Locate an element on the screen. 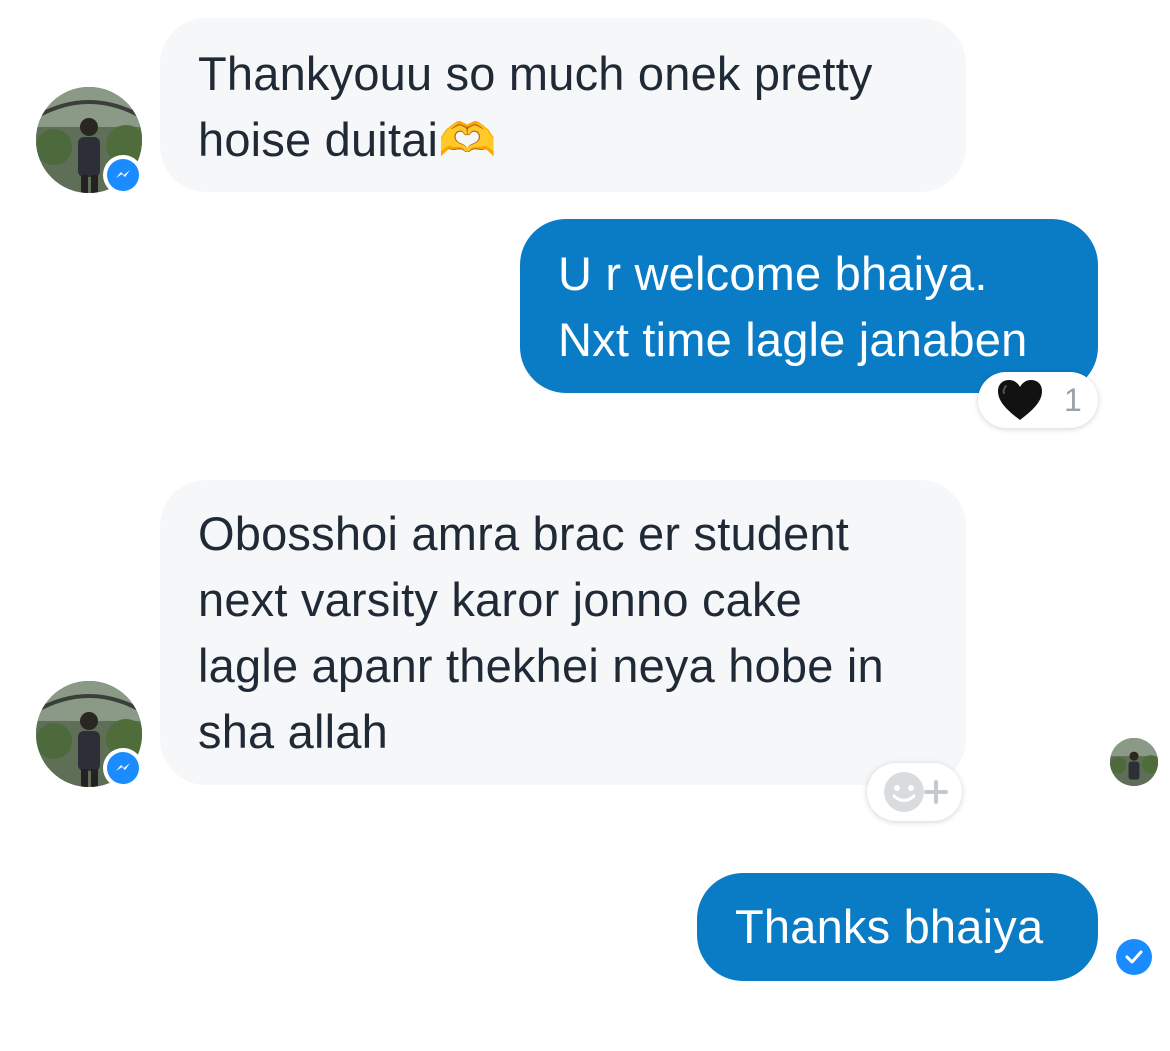 This screenshot has width=1170, height=1051. seen-avatar-icon is located at coordinates (1134, 762).